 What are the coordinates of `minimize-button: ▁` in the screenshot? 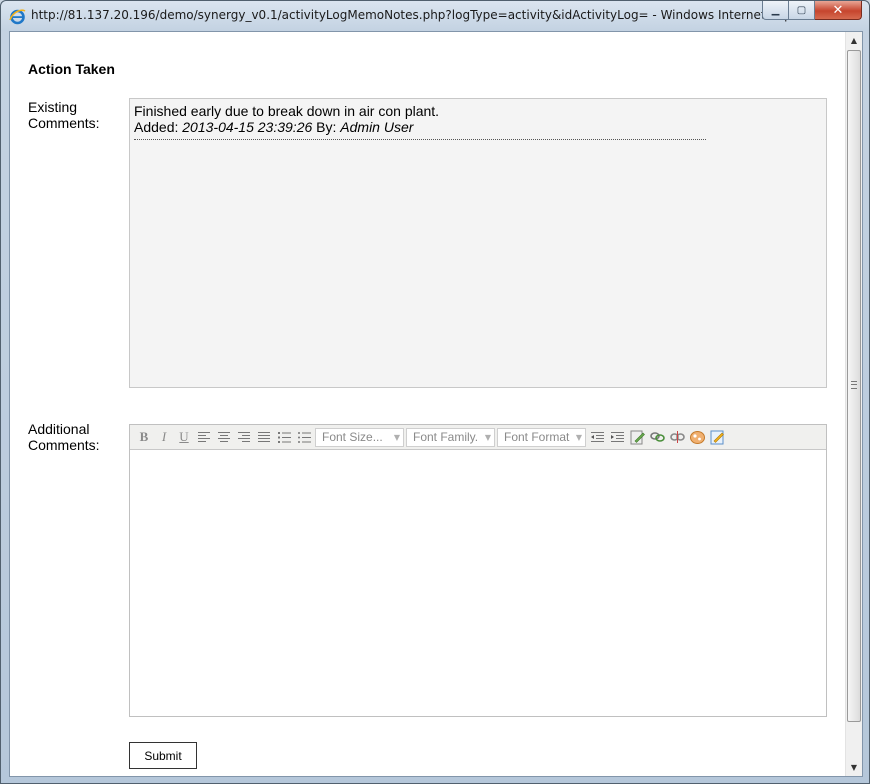 It's located at (775, 10).